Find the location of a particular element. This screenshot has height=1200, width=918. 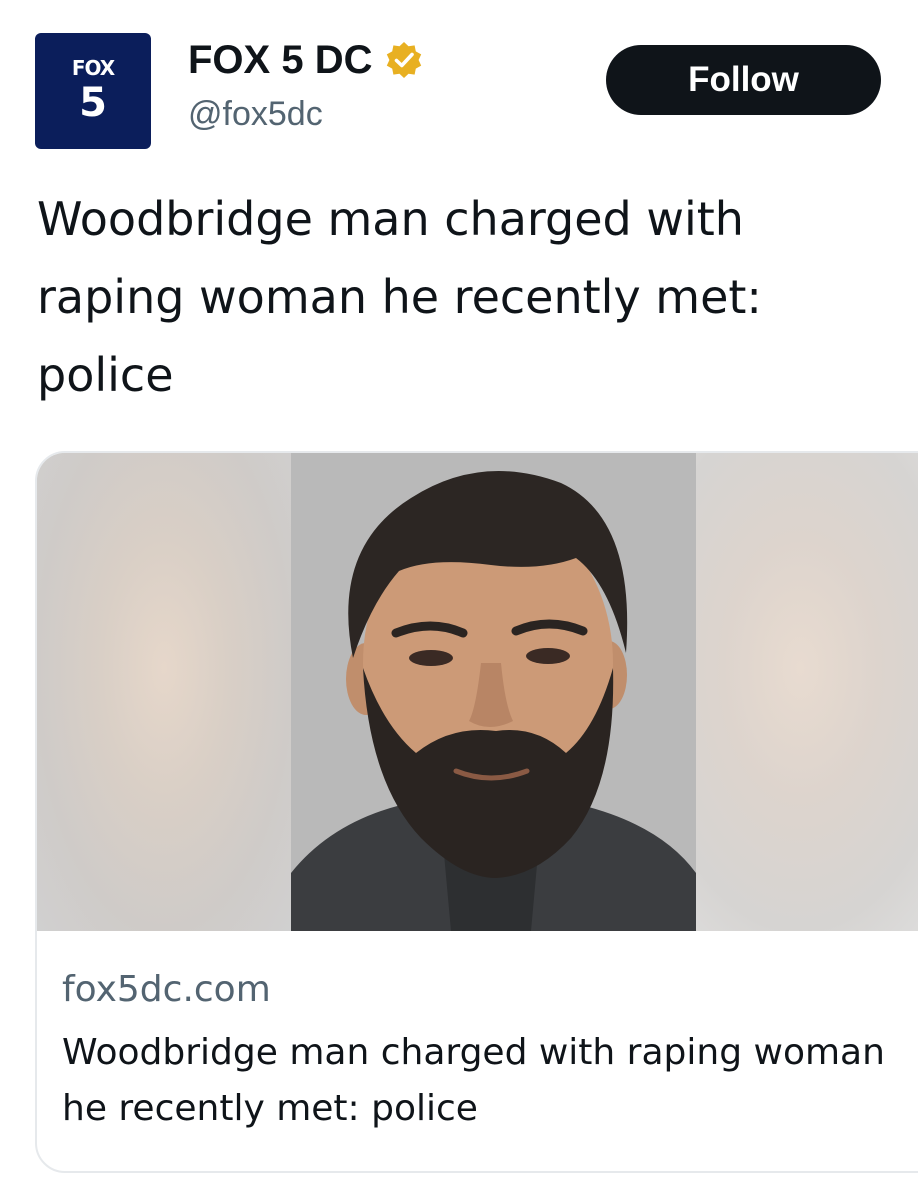

display-name-text: FOX 5 DC is located at coordinates (280, 60).